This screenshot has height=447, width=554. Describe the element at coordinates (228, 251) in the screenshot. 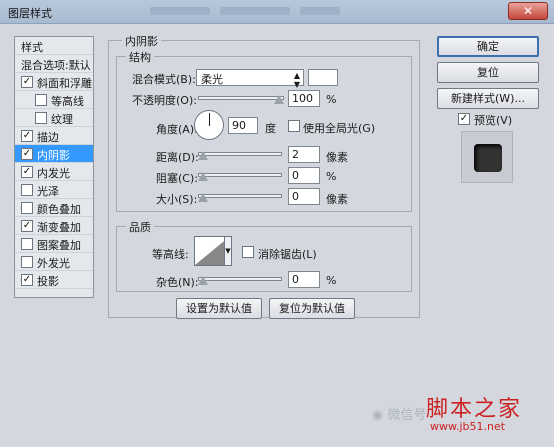

I see `contour-dropdown-button: ▼` at that location.